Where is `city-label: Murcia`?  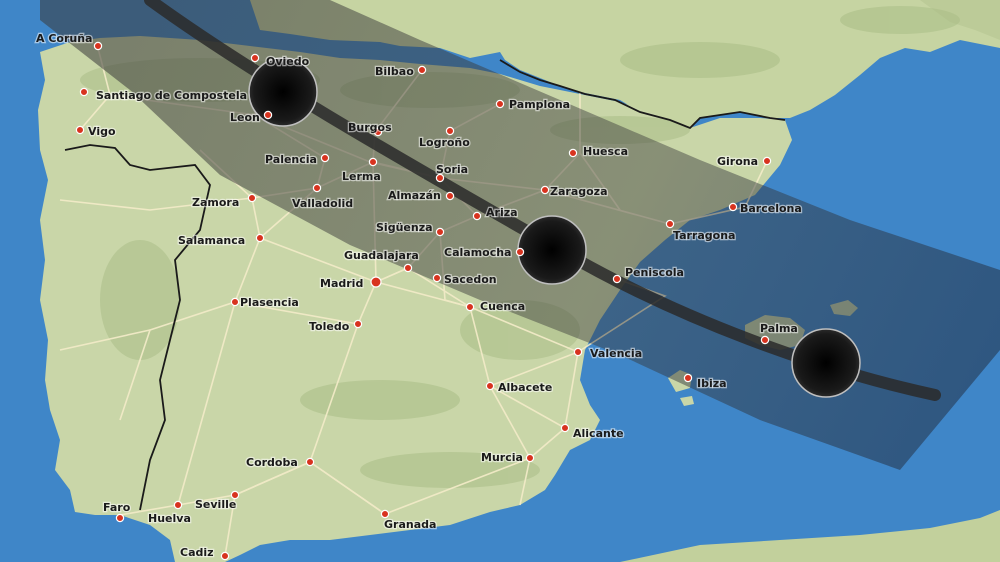 city-label: Murcia is located at coordinates (502, 457).